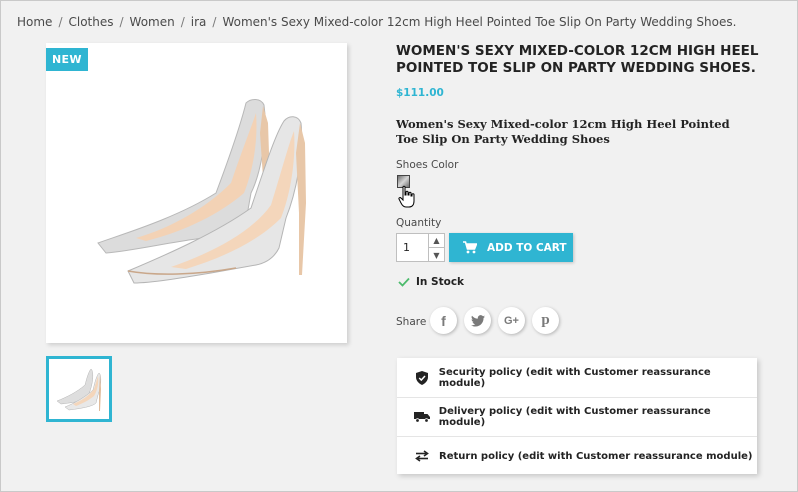 This screenshot has width=798, height=492. I want to click on check-icon, so click(404, 282).